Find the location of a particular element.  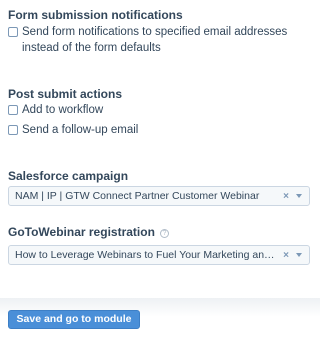

send-follow-up-email-label: Send a follow-up email is located at coordinates (80, 130).